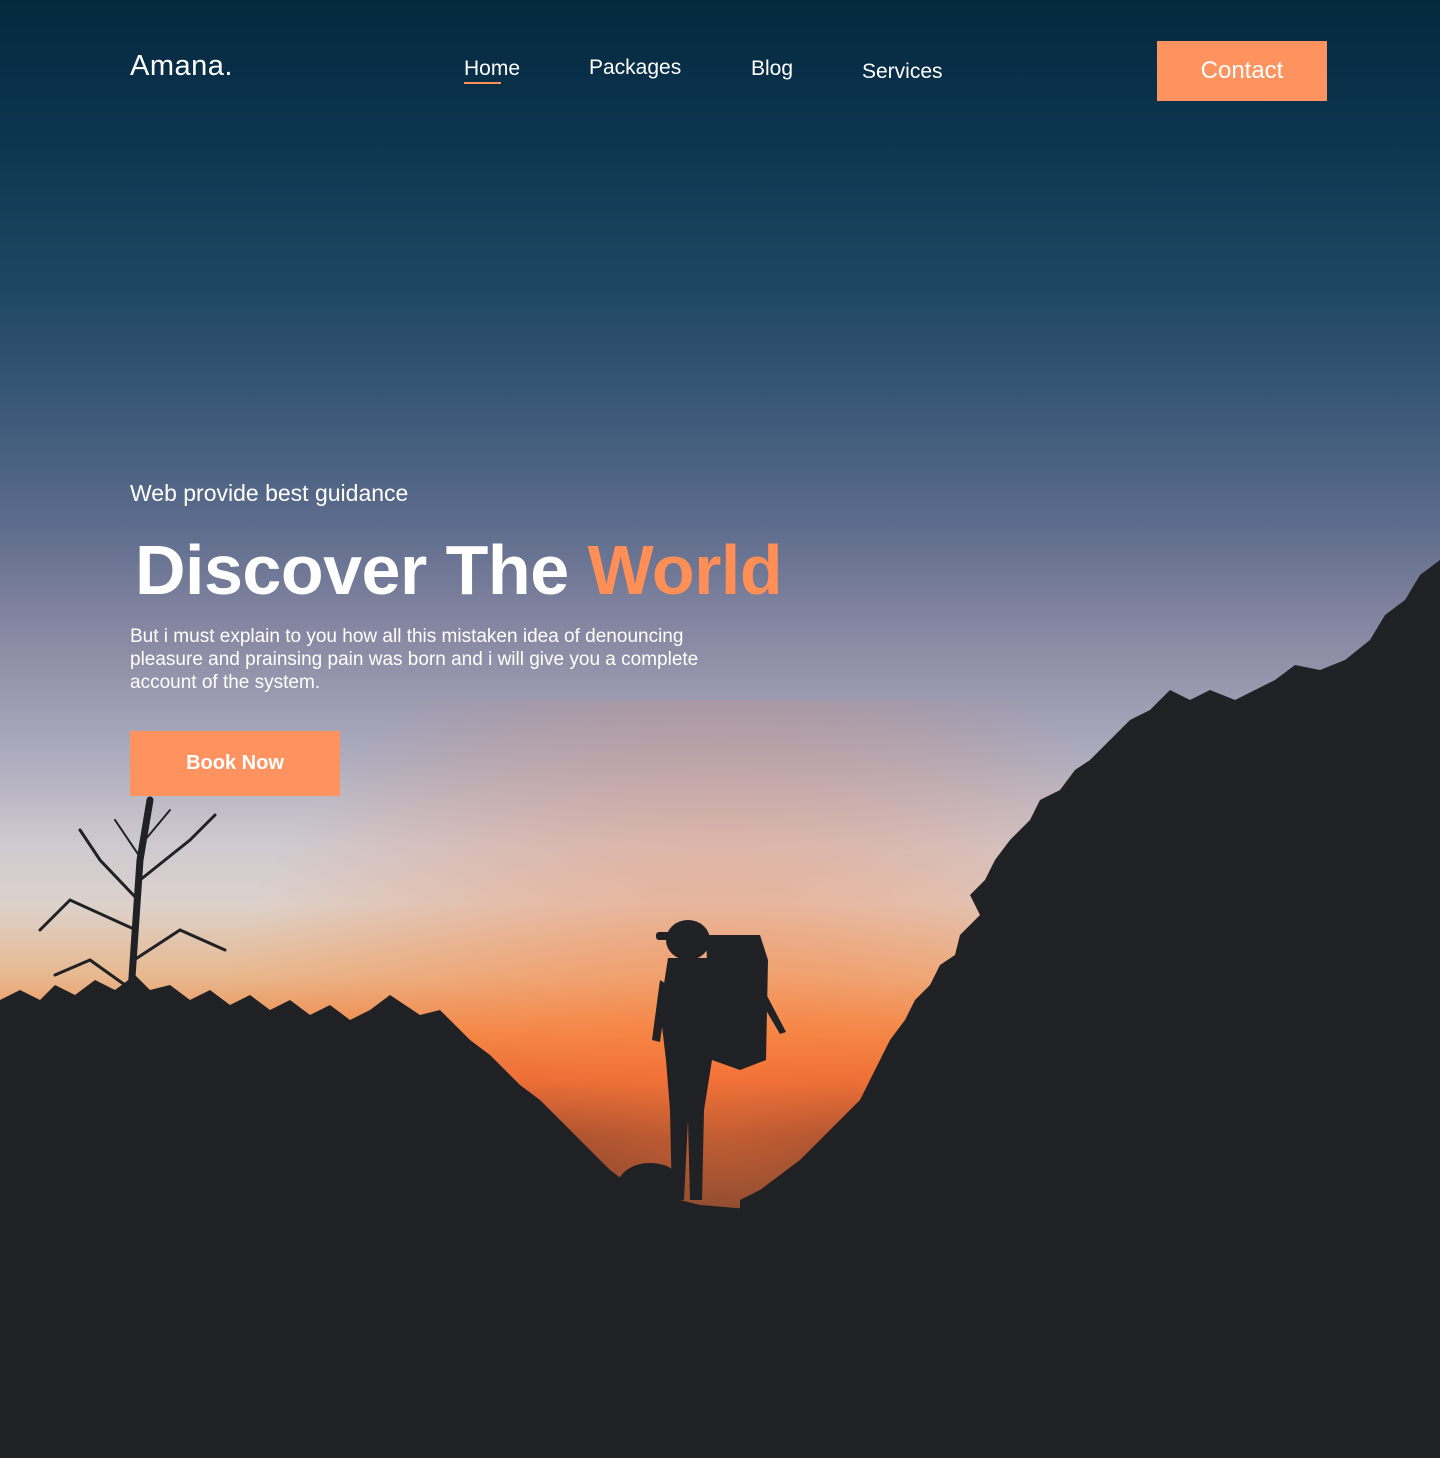 This screenshot has height=1458, width=1440. Describe the element at coordinates (902, 72) in the screenshot. I see `nav-item-services: Services` at that location.